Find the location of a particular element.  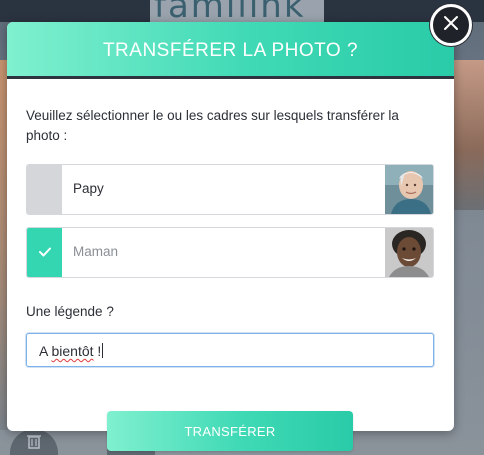

checkmark-icon is located at coordinates (44, 253).